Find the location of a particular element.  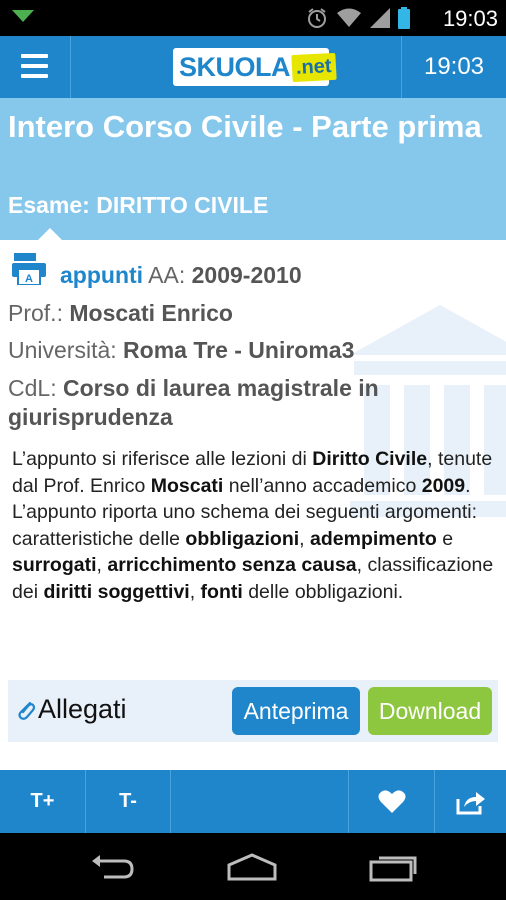

svg-text: A is located at coordinates (29, 279).